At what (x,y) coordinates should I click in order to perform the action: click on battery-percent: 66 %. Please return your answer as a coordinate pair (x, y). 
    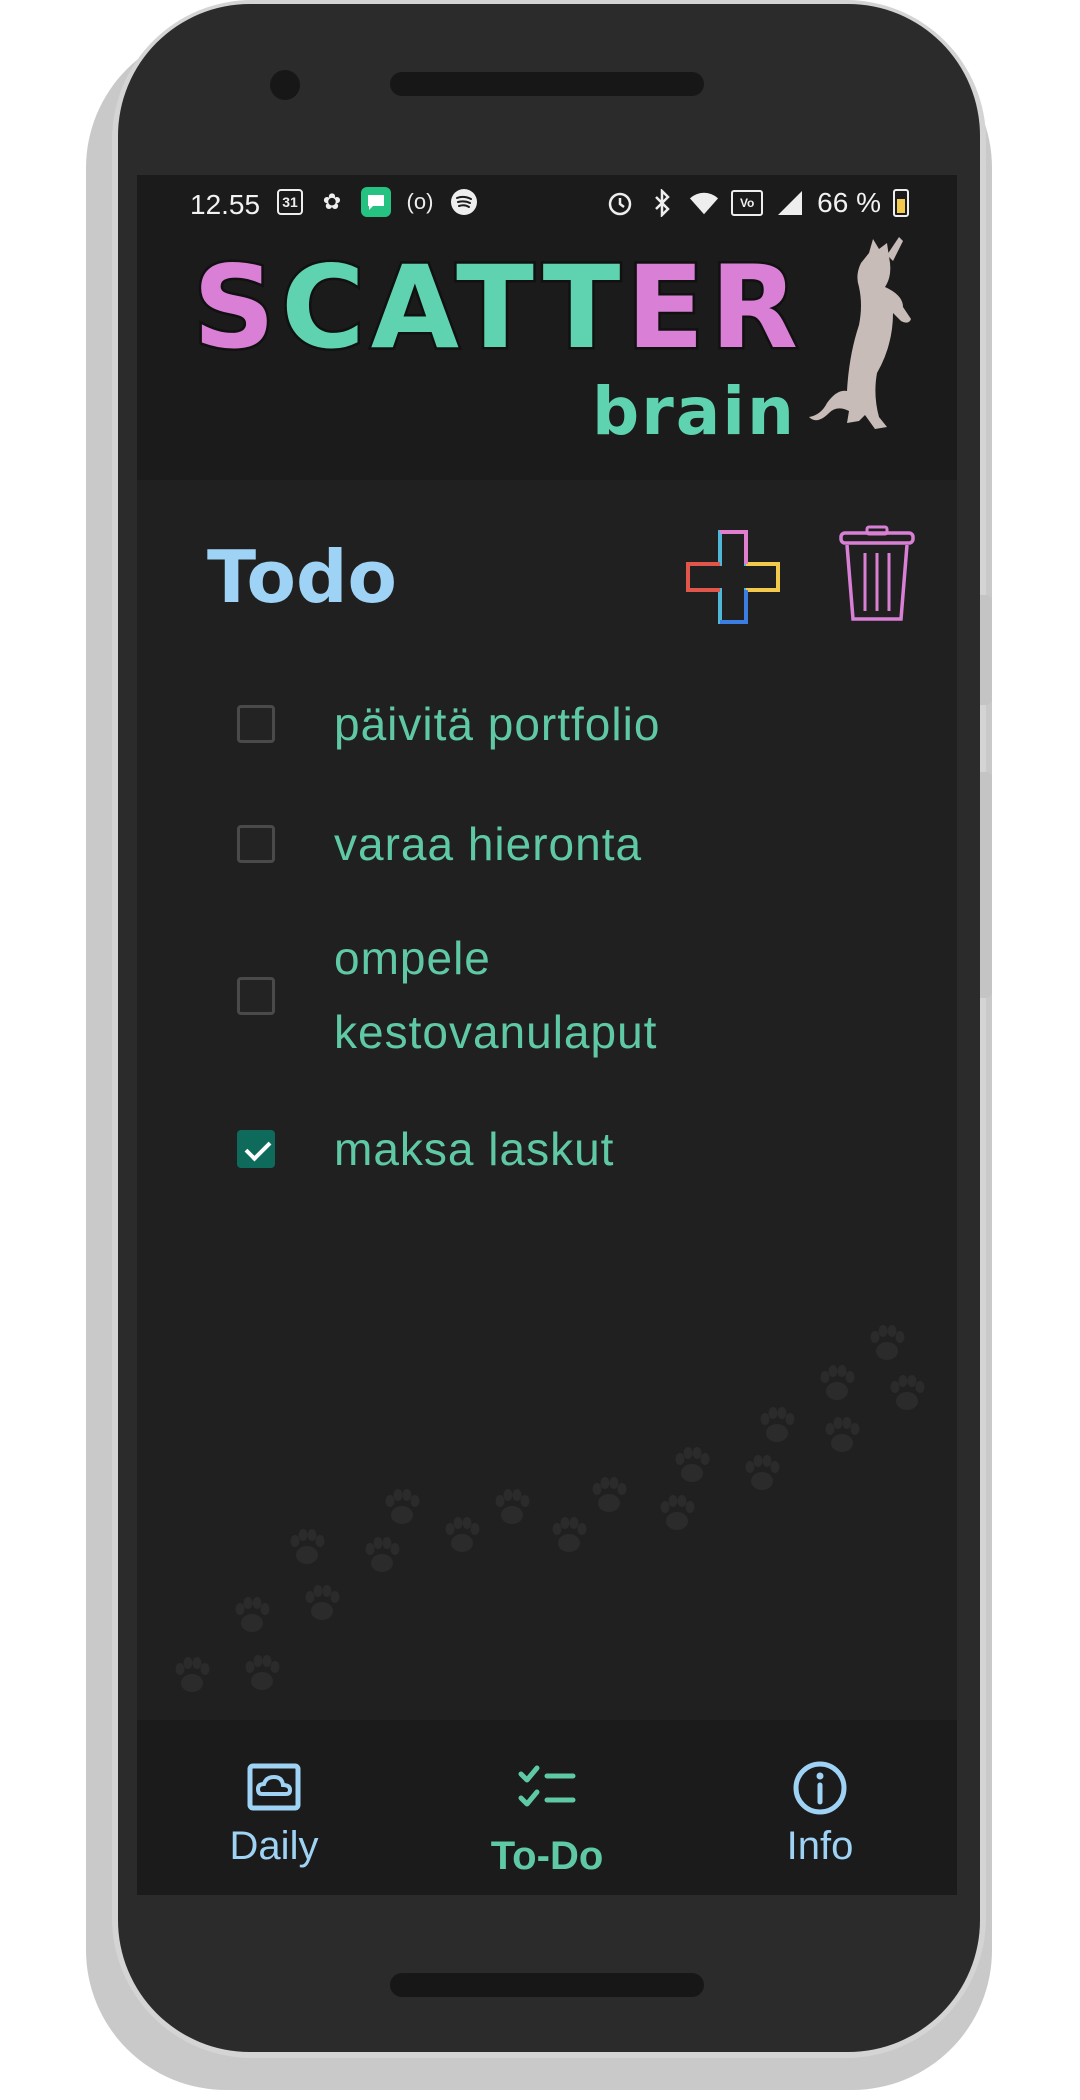
    Looking at the image, I should click on (849, 202).